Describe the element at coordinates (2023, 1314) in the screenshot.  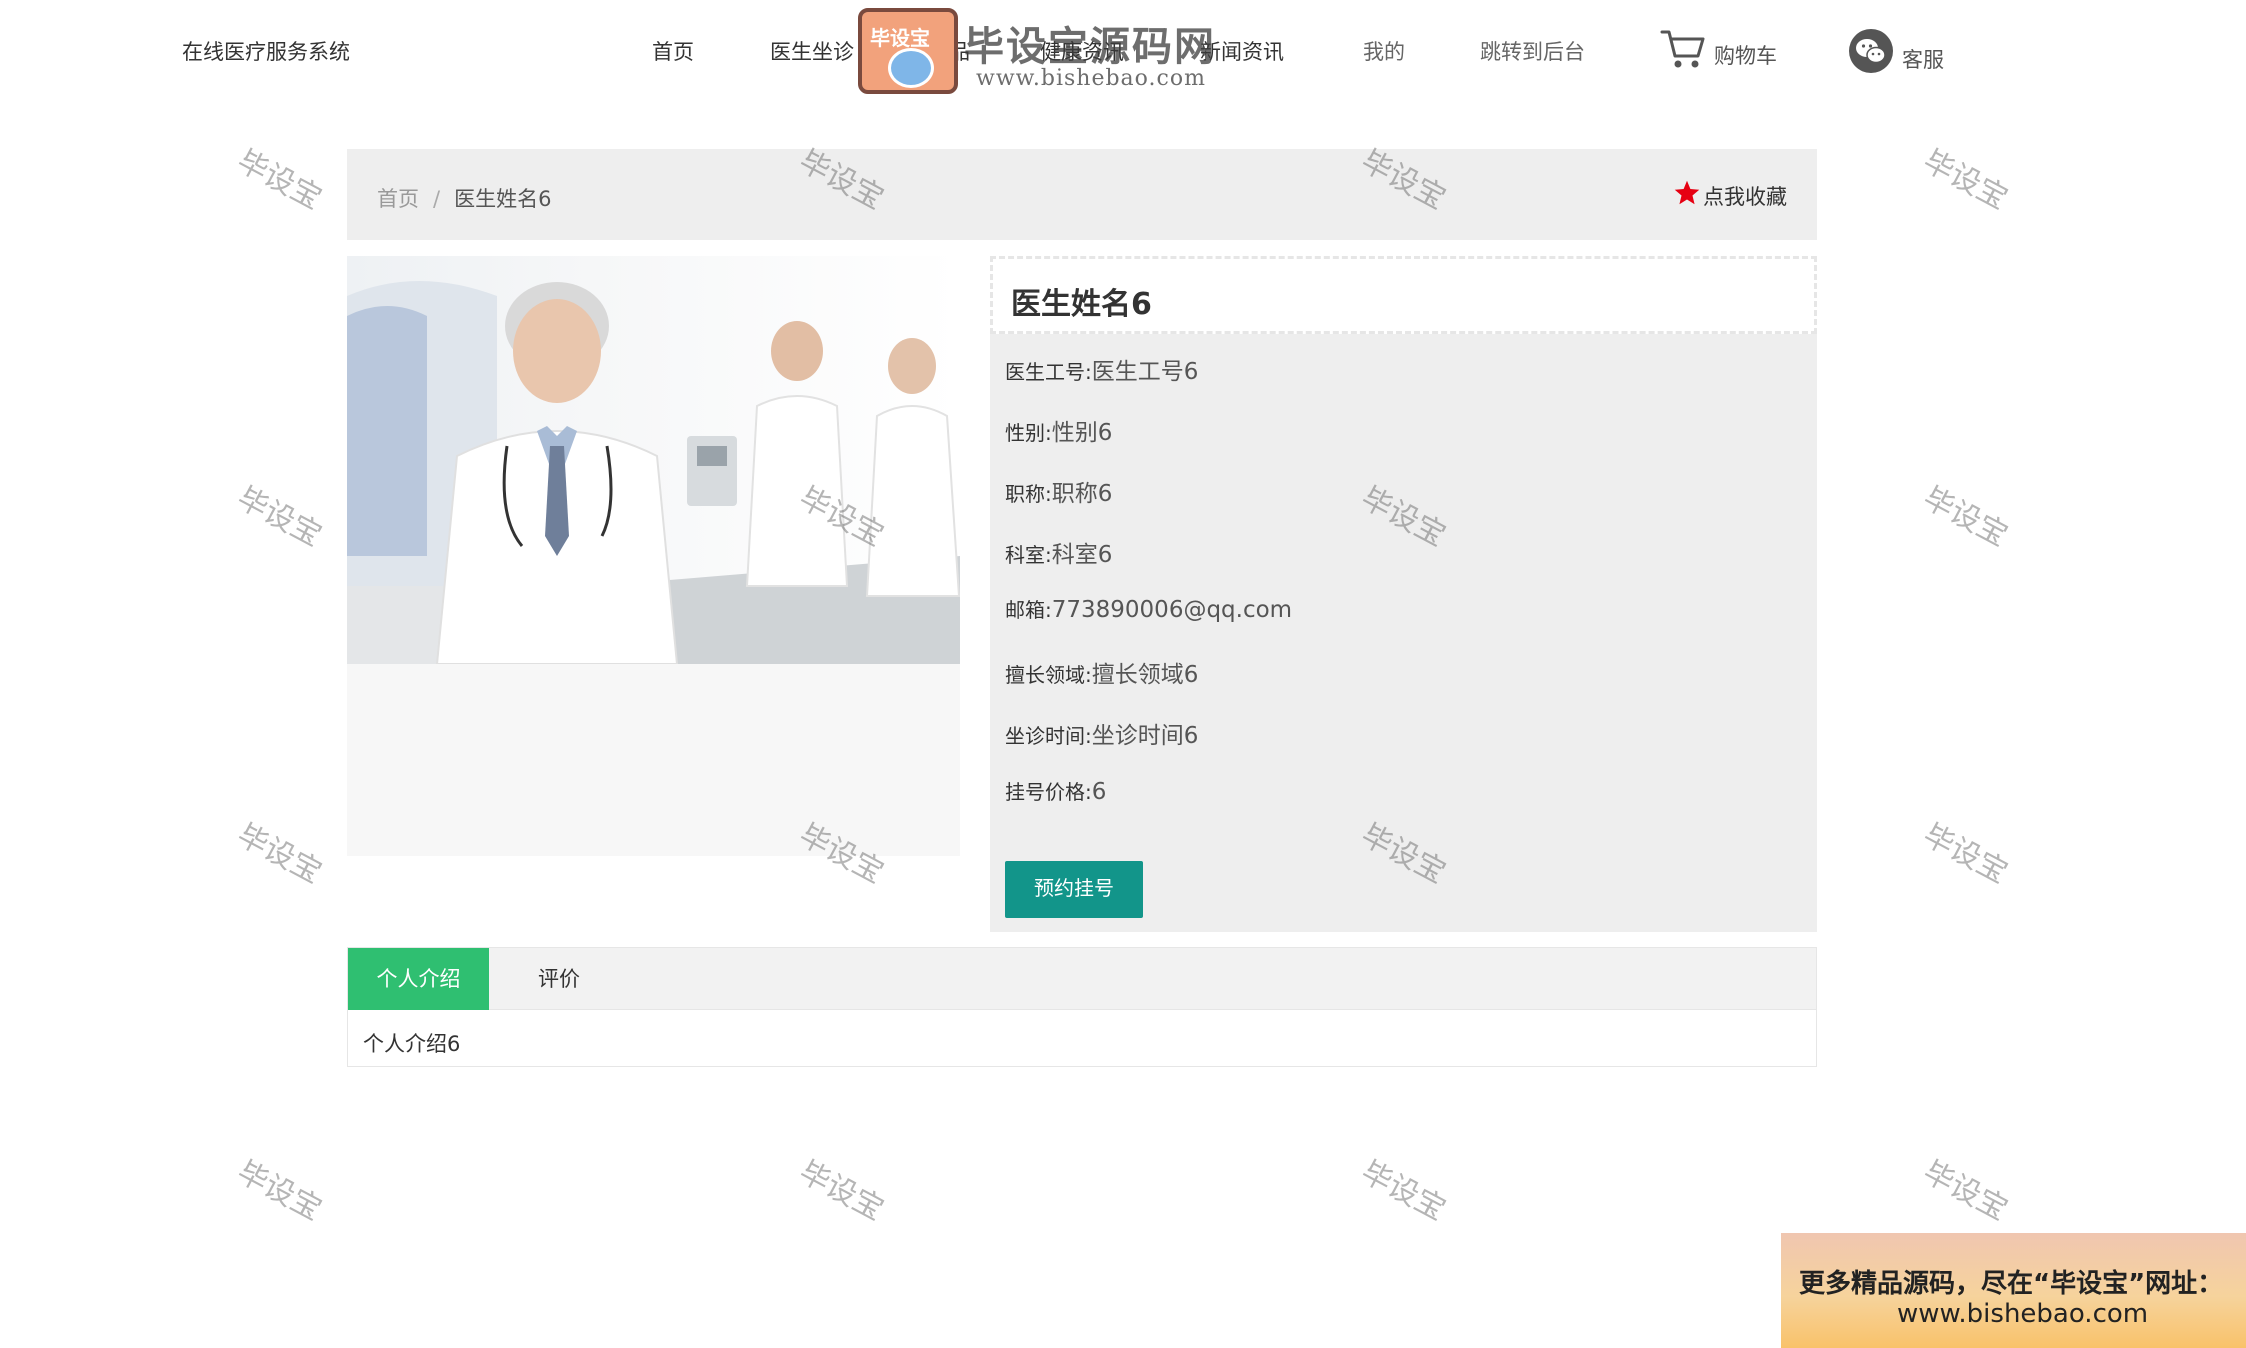
I see `promo-url: www.bishebao.com` at that location.